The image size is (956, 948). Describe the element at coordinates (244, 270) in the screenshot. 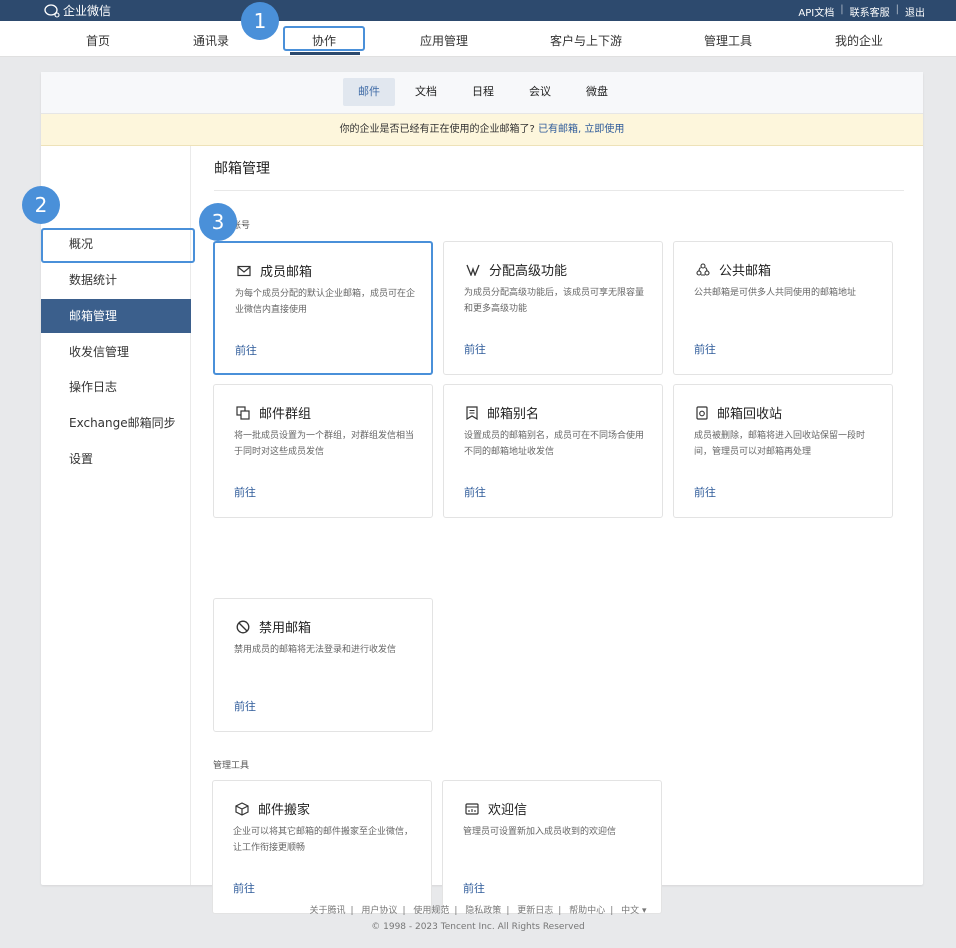

I see `mail-icon` at that location.